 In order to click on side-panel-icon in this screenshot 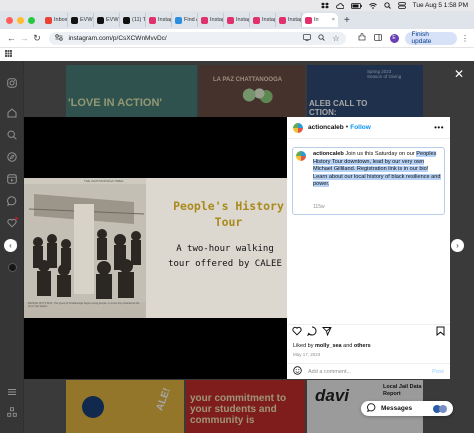, I will do `click(377, 38)`.